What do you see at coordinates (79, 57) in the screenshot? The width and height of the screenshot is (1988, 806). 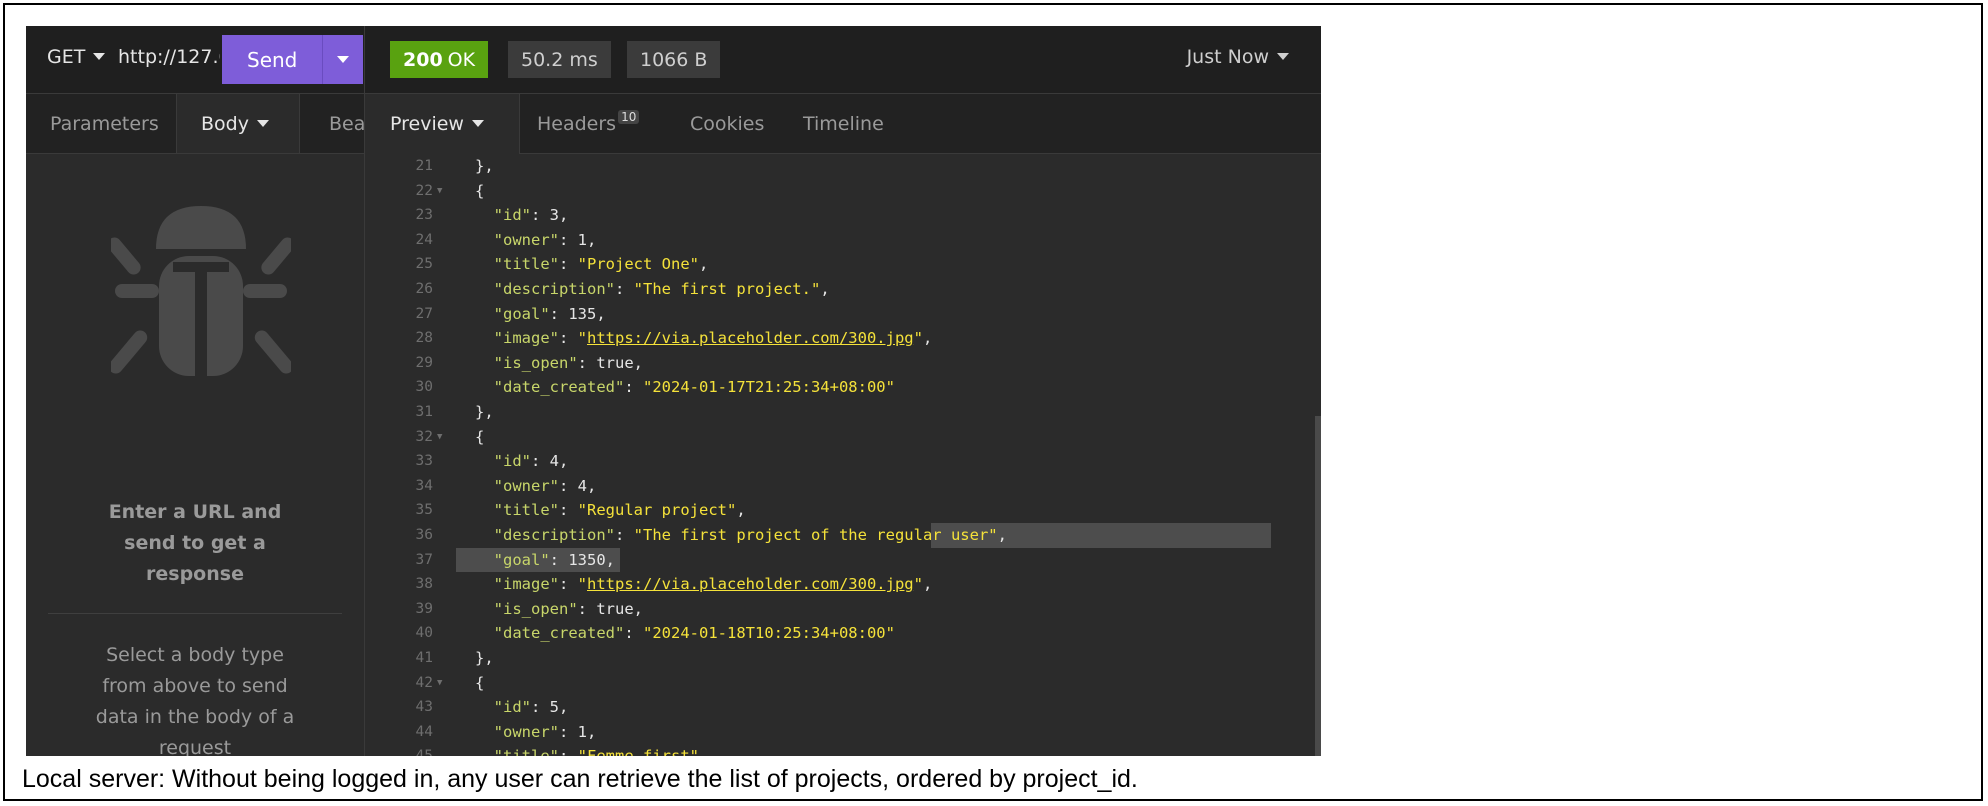 I see `method-selector: GET` at bounding box center [79, 57].